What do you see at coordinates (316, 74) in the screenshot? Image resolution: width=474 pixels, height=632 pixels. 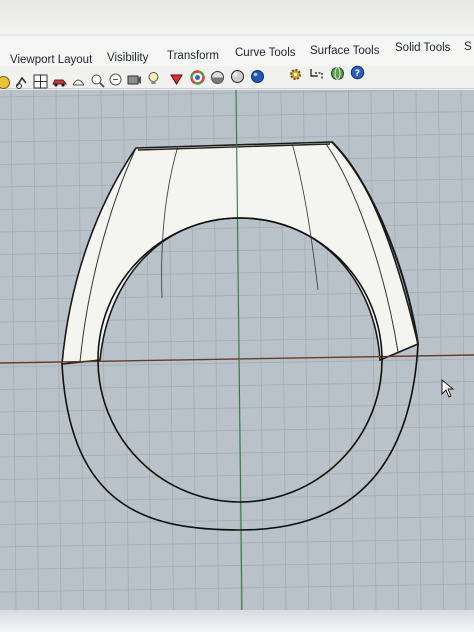 I see `snap-grid-icon` at bounding box center [316, 74].